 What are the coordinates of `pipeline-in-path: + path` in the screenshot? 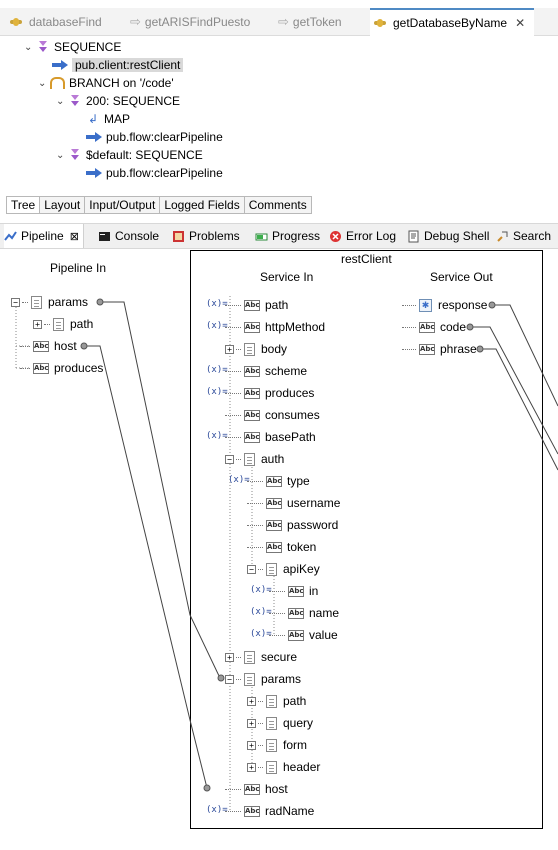 It's located at (63, 324).